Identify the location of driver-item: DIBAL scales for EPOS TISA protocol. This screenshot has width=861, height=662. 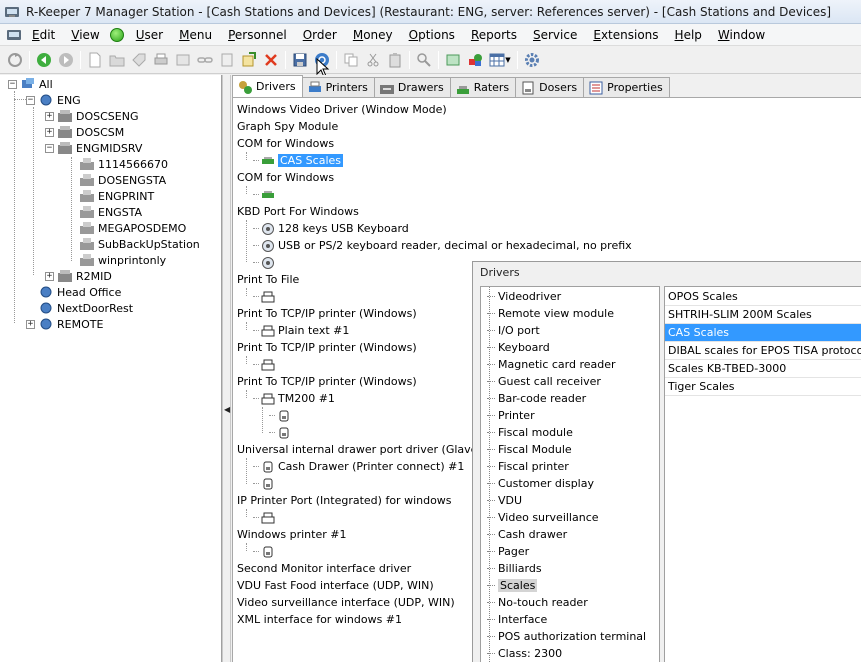
(763, 351).